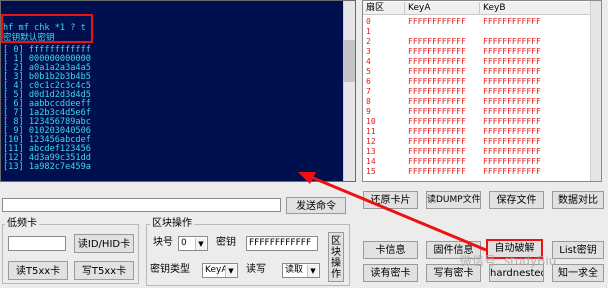 The height and width of the screenshot is (288, 608). Describe the element at coordinates (508, 261) in the screenshot. I see `watermark: 微信号: studyBiu` at that location.